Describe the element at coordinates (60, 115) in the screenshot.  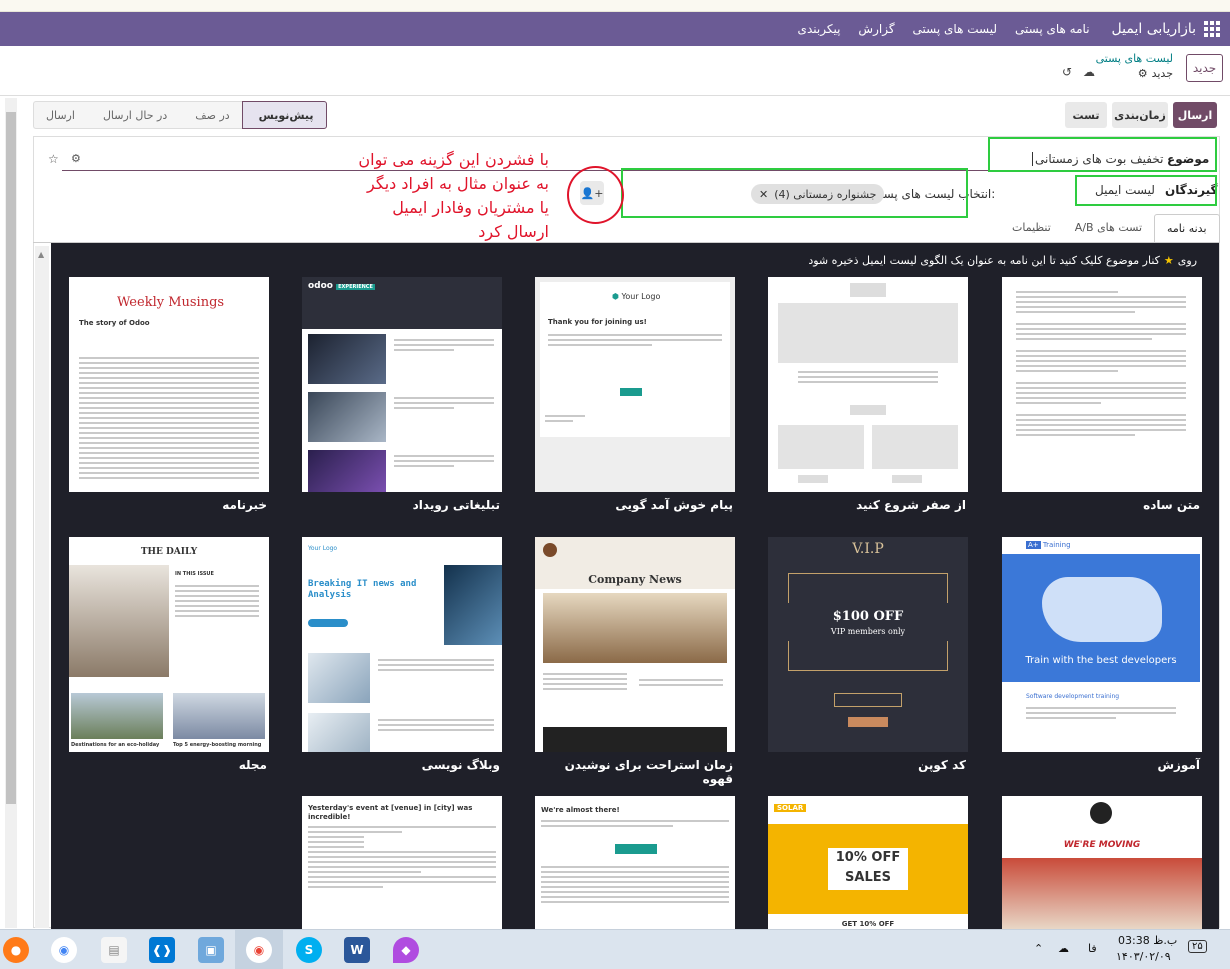
I see `stage-sent: ارسال` at that location.